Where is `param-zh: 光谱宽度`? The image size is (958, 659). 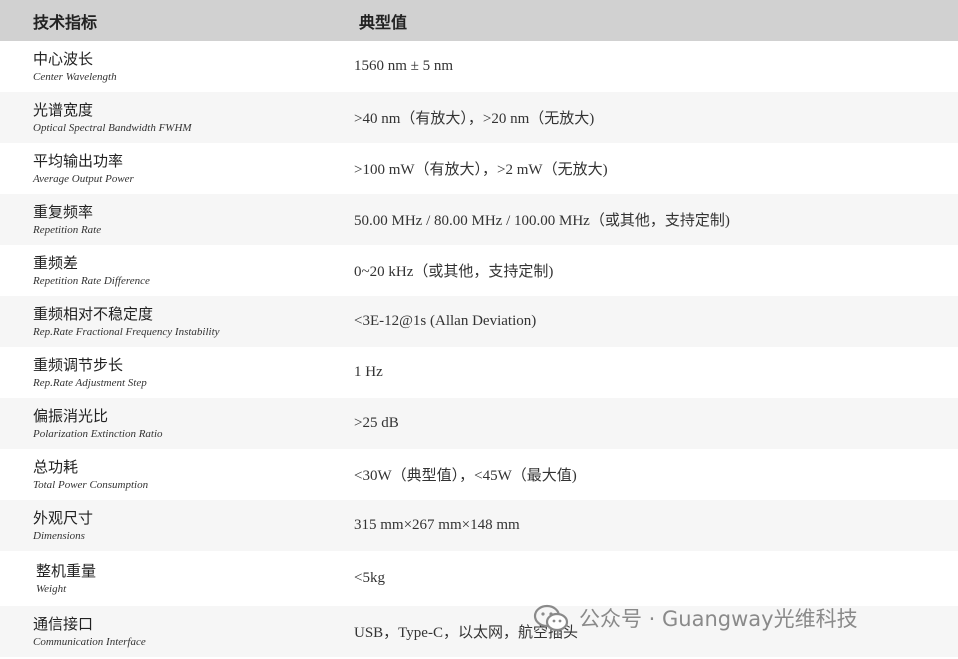 param-zh: 光谱宽度 is located at coordinates (63, 109).